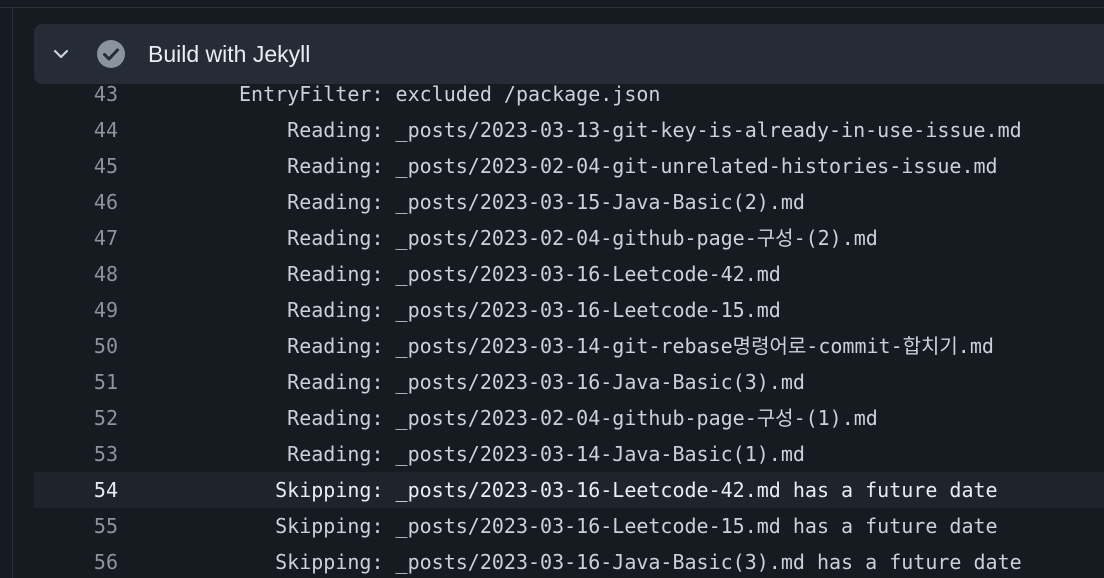 The image size is (1104, 578). Describe the element at coordinates (76, 202) in the screenshot. I see `line-number: 46` at that location.